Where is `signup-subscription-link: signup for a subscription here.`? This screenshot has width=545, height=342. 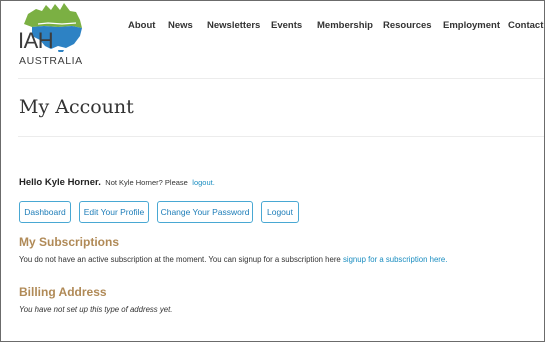 signup-subscription-link: signup for a subscription here. is located at coordinates (395, 259).